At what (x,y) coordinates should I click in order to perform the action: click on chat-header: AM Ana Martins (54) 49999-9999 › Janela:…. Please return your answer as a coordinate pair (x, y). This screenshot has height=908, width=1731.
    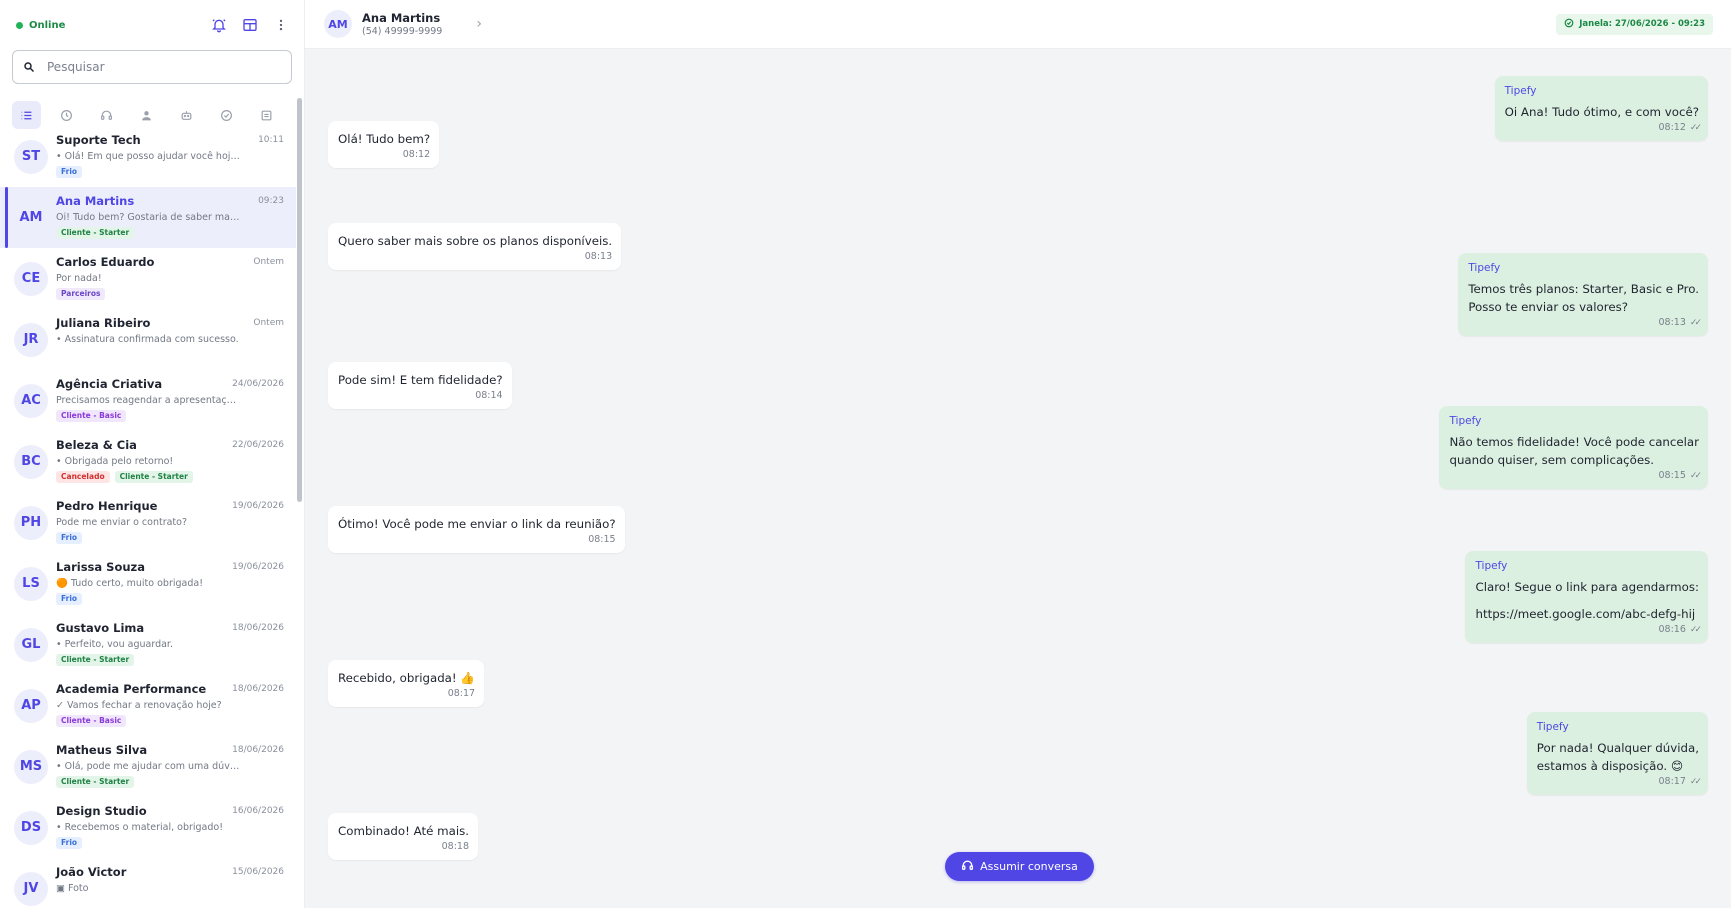
    Looking at the image, I should click on (1018, 24).